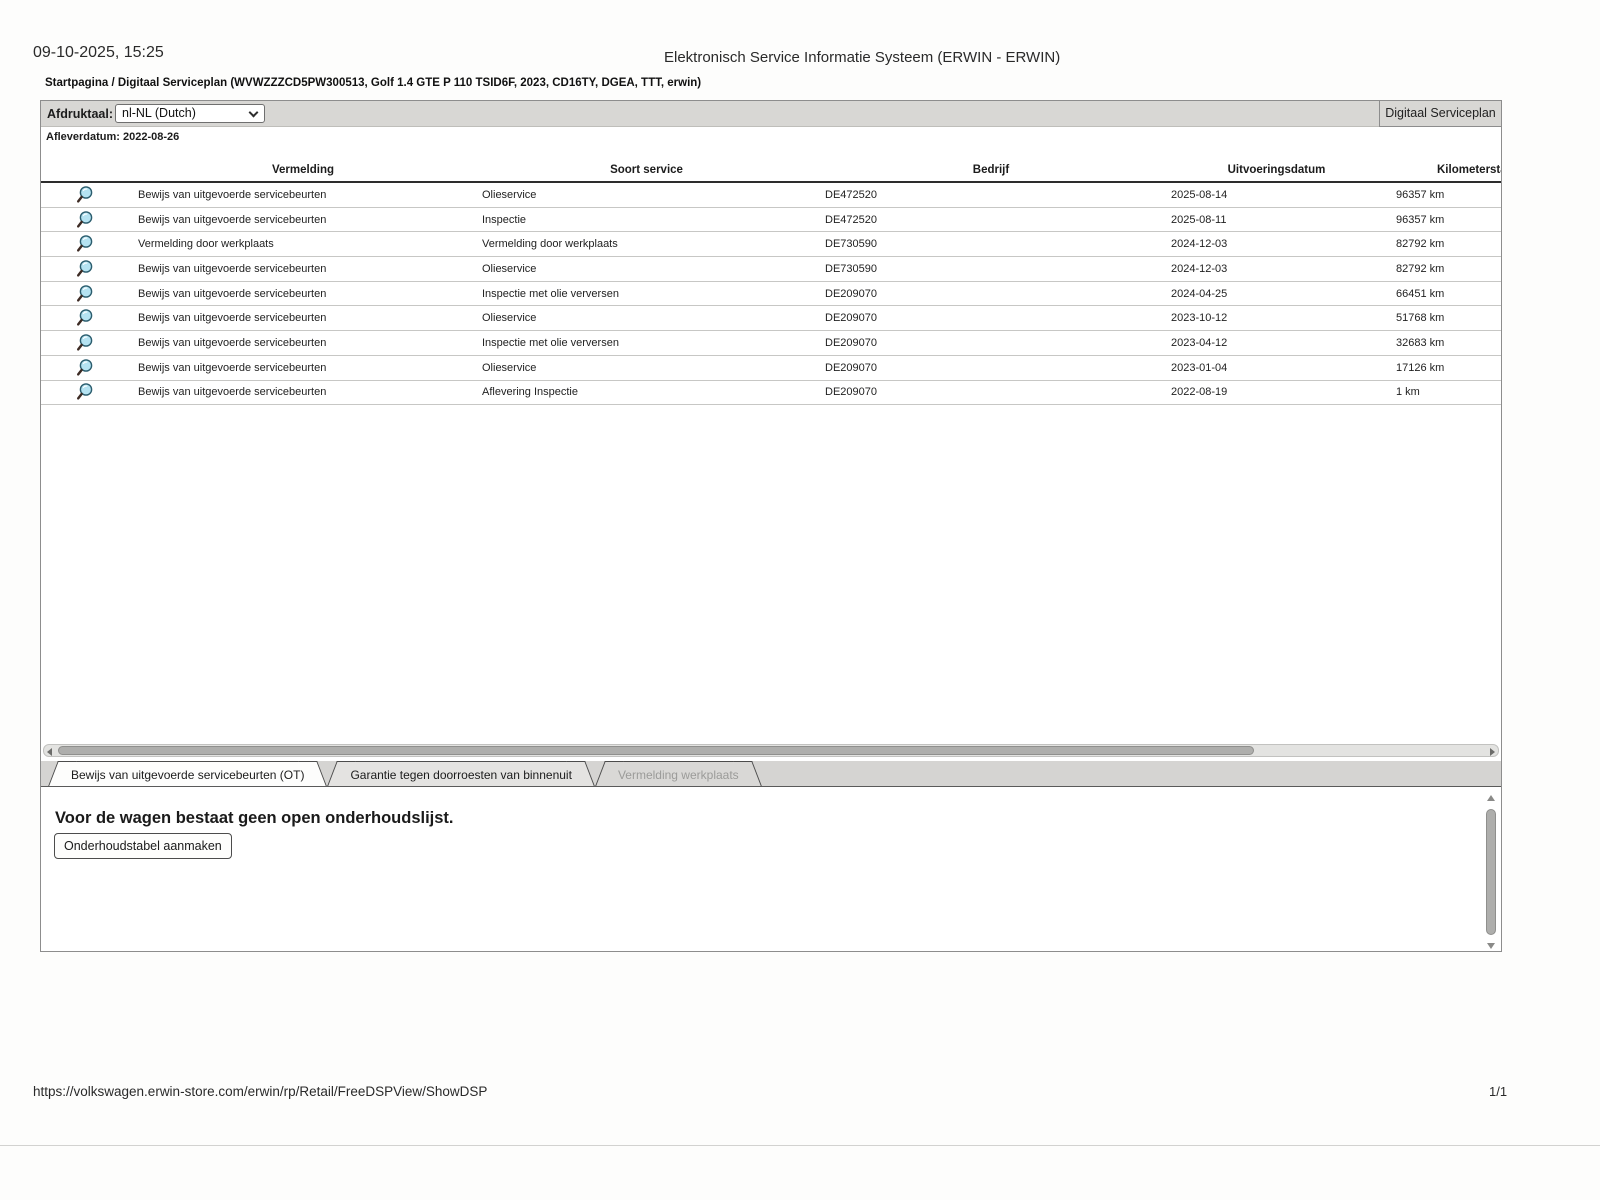 The image size is (1600, 1200). Describe the element at coordinates (1420, 318) in the screenshot. I see `cell-kilometerstand: 51768 km` at that location.